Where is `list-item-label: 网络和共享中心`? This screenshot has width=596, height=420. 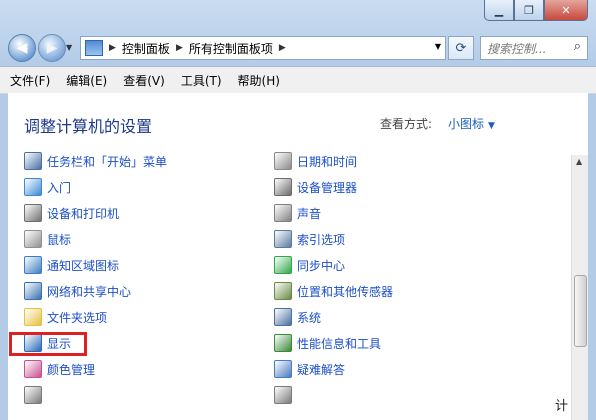
list-item-label: 网络和共享中心 is located at coordinates (89, 291).